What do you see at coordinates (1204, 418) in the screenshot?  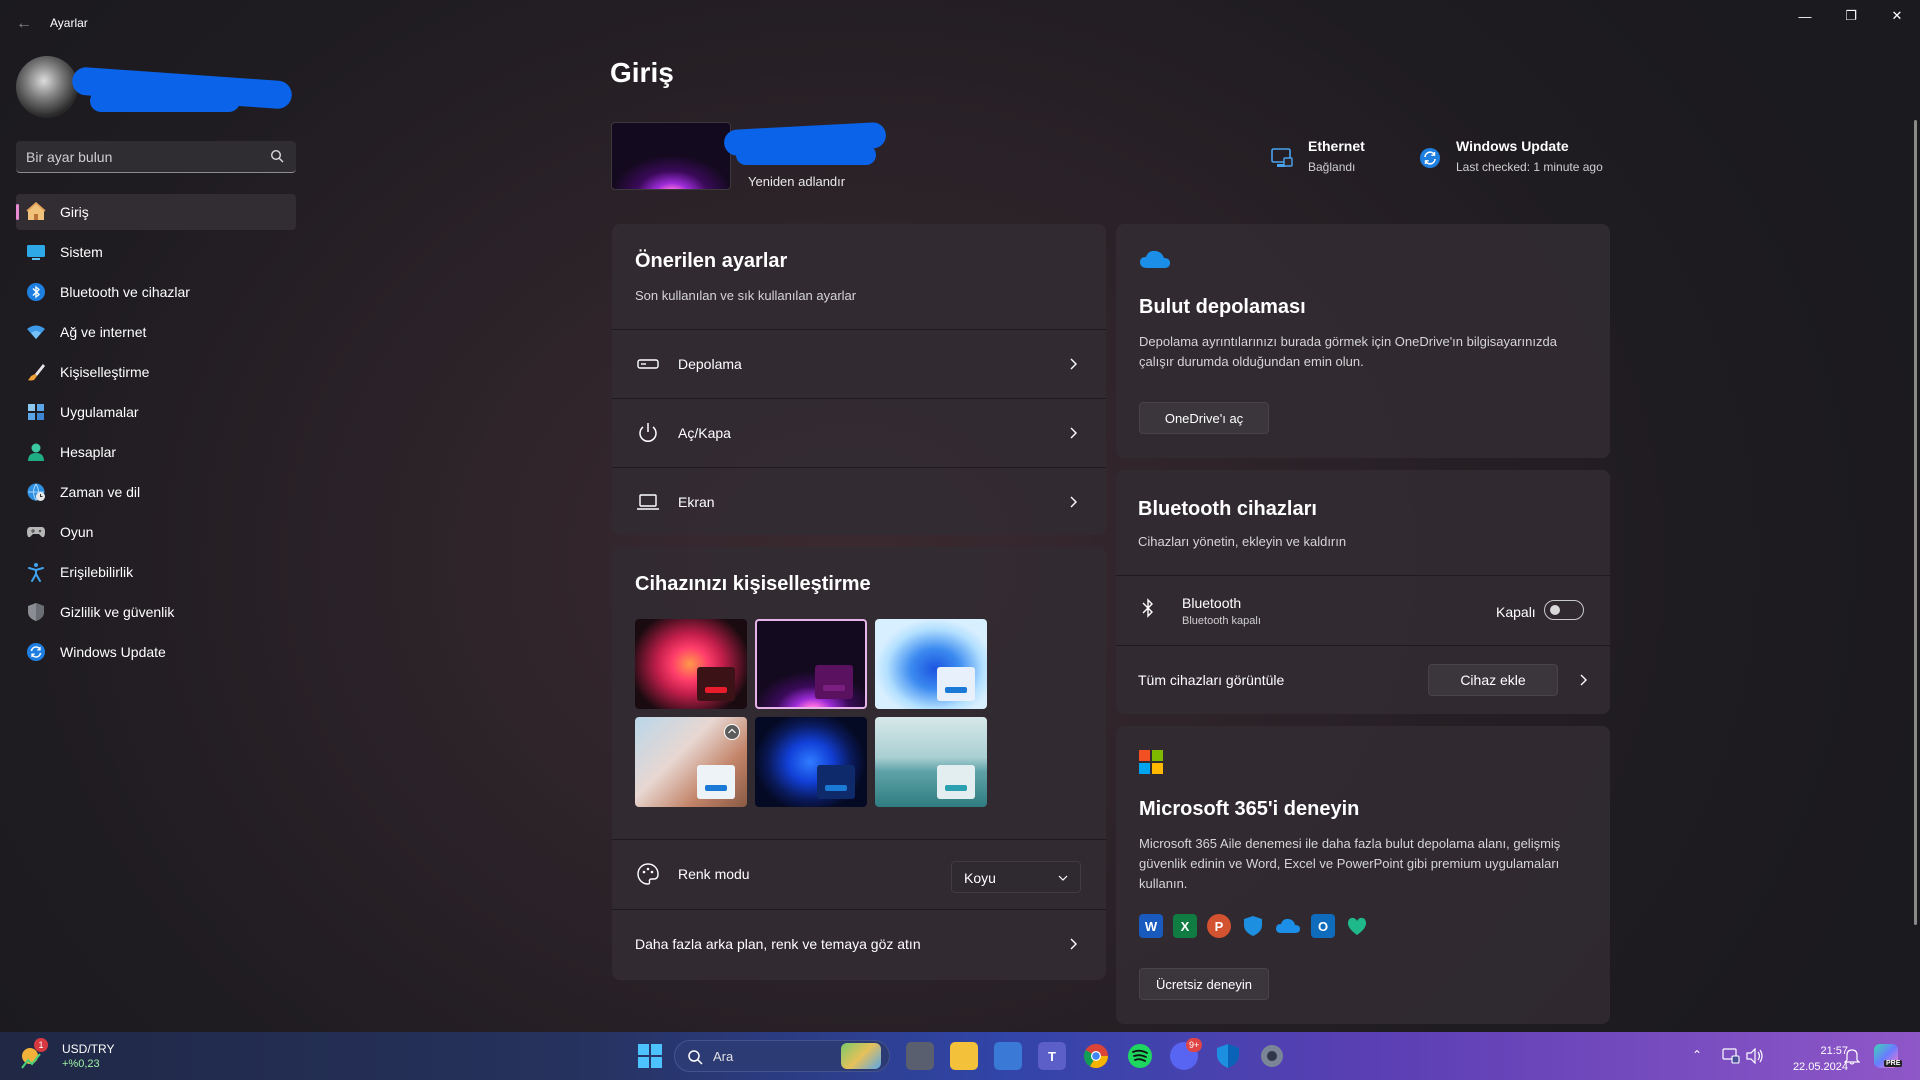 I see `open-onedrive-button: OneDrive'ı aç` at bounding box center [1204, 418].